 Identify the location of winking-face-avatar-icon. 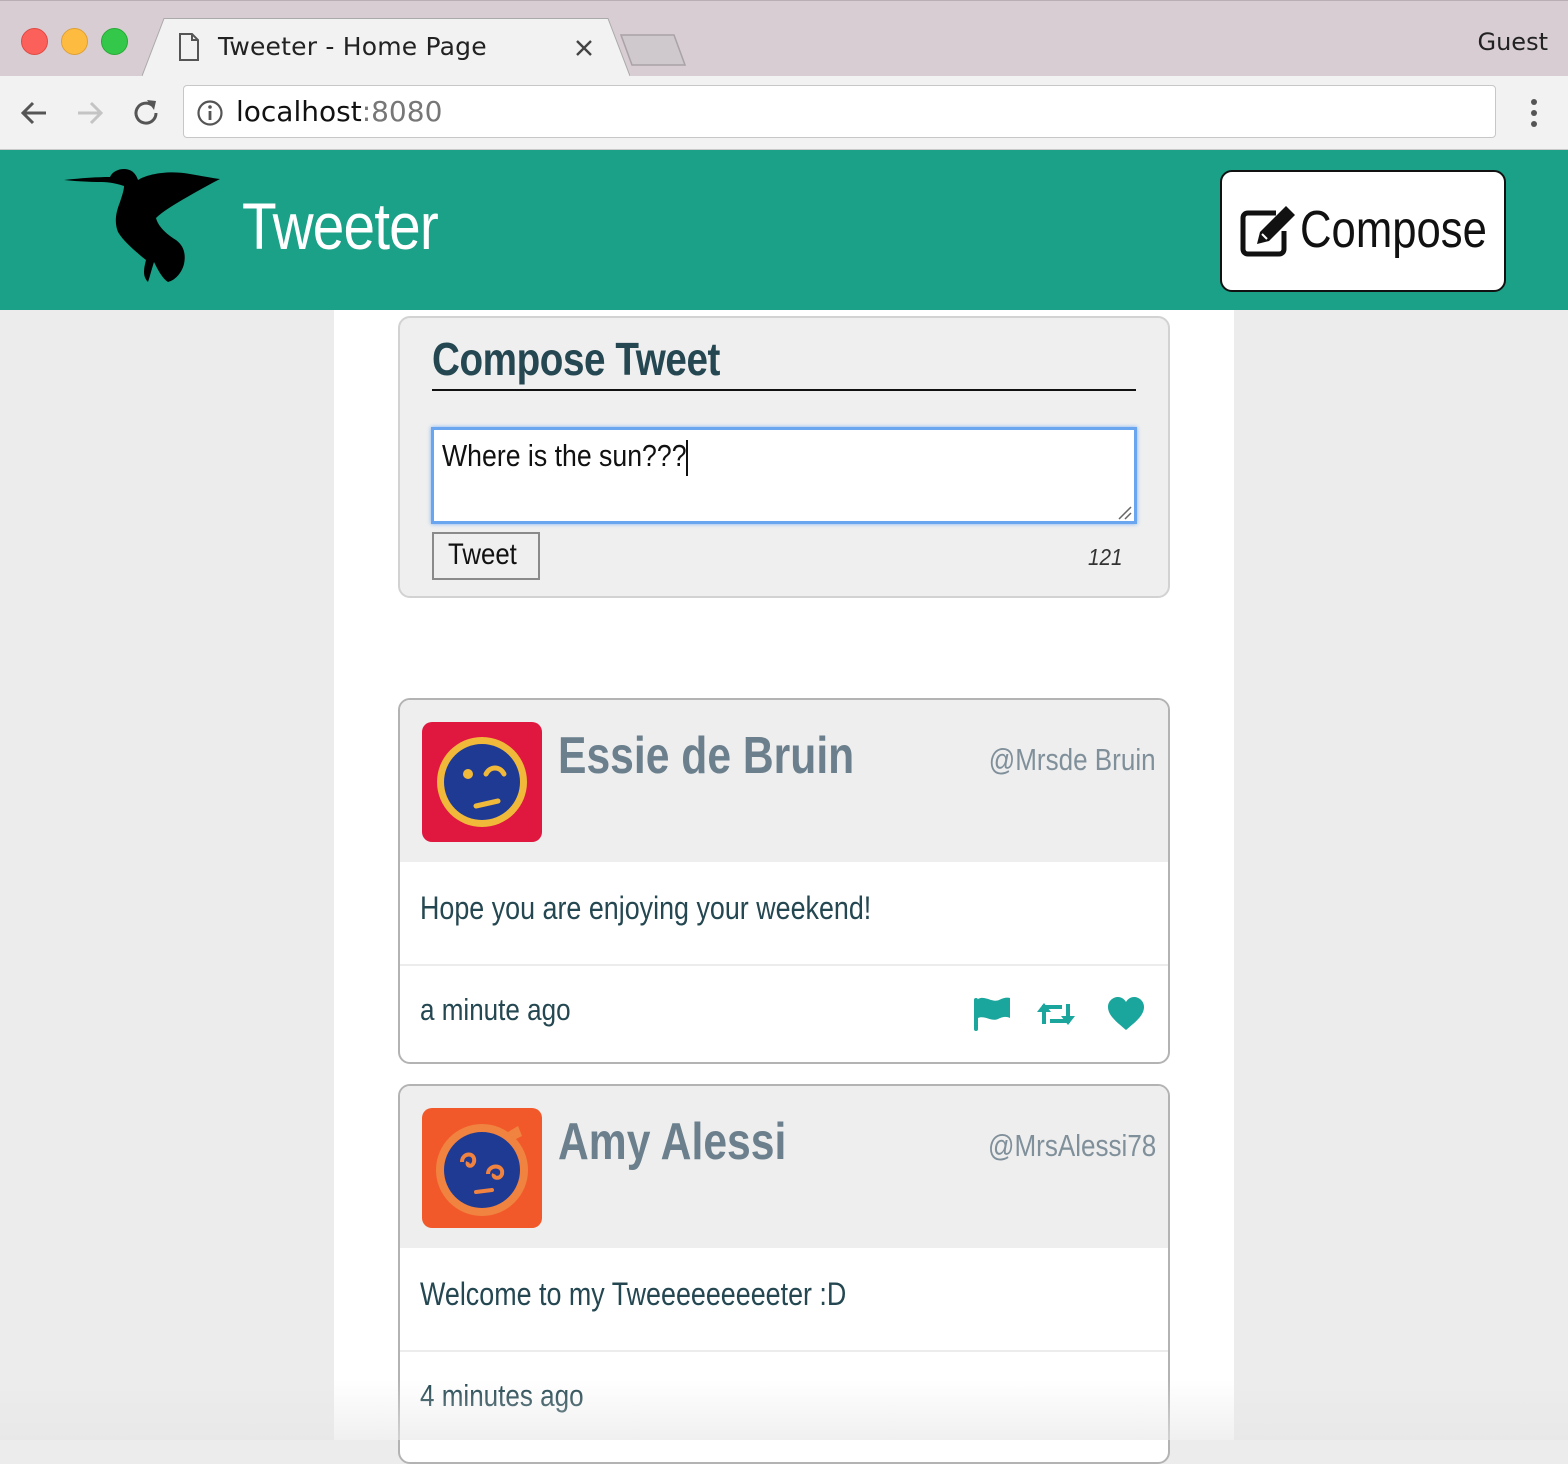
(482, 782).